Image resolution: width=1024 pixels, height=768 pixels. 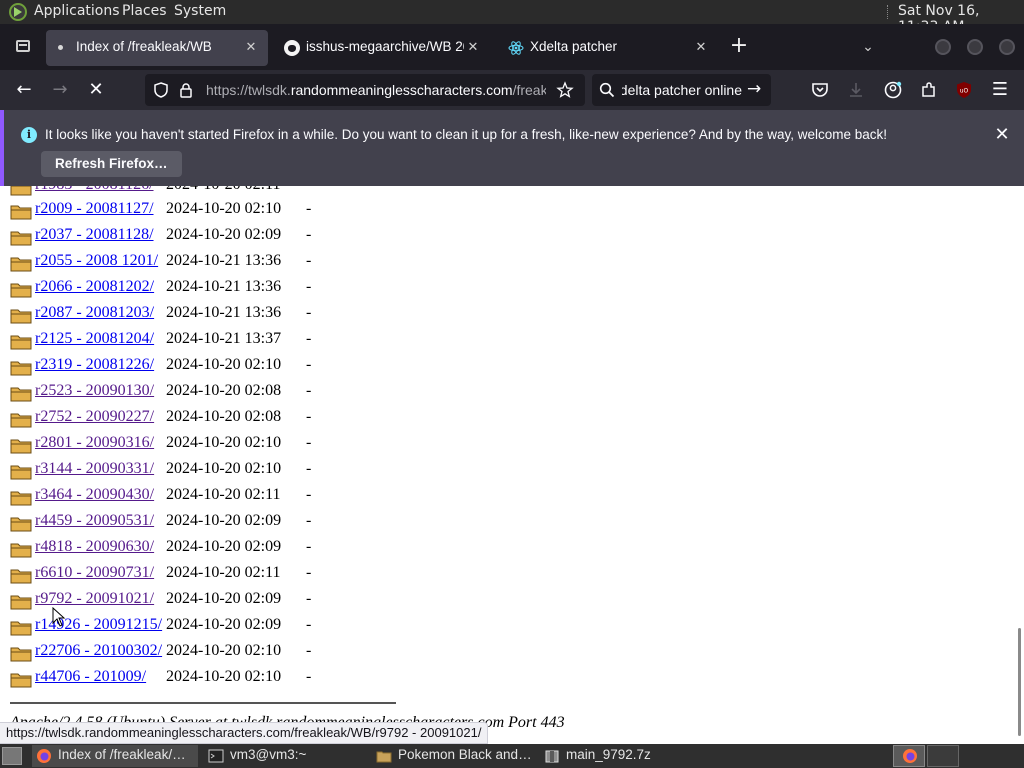 What do you see at coordinates (1000, 90) in the screenshot?
I see `hamburger-menu-icon: ☰` at bounding box center [1000, 90].